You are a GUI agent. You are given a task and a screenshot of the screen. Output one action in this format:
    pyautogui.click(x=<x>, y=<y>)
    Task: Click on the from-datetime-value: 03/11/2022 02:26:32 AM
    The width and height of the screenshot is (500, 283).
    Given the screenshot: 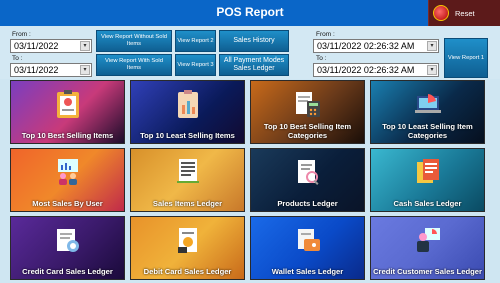 What is the action you would take?
    pyautogui.click(x=366, y=46)
    